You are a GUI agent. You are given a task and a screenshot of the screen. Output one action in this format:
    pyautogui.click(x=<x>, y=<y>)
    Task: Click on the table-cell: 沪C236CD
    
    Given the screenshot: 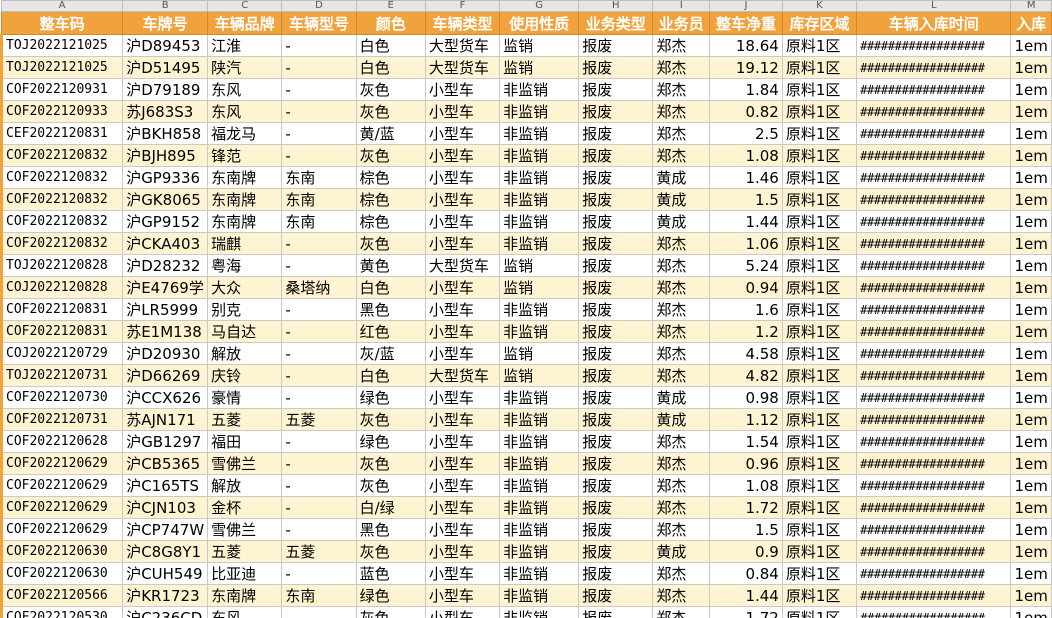 What is the action you would take?
    pyautogui.click(x=165, y=612)
    